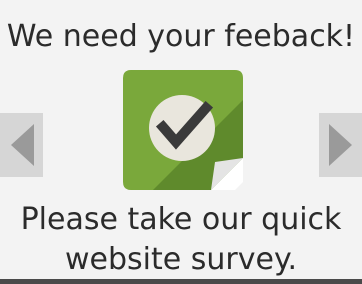  I want to click on survey-headline: We need your feeback!, so click(181, 36).